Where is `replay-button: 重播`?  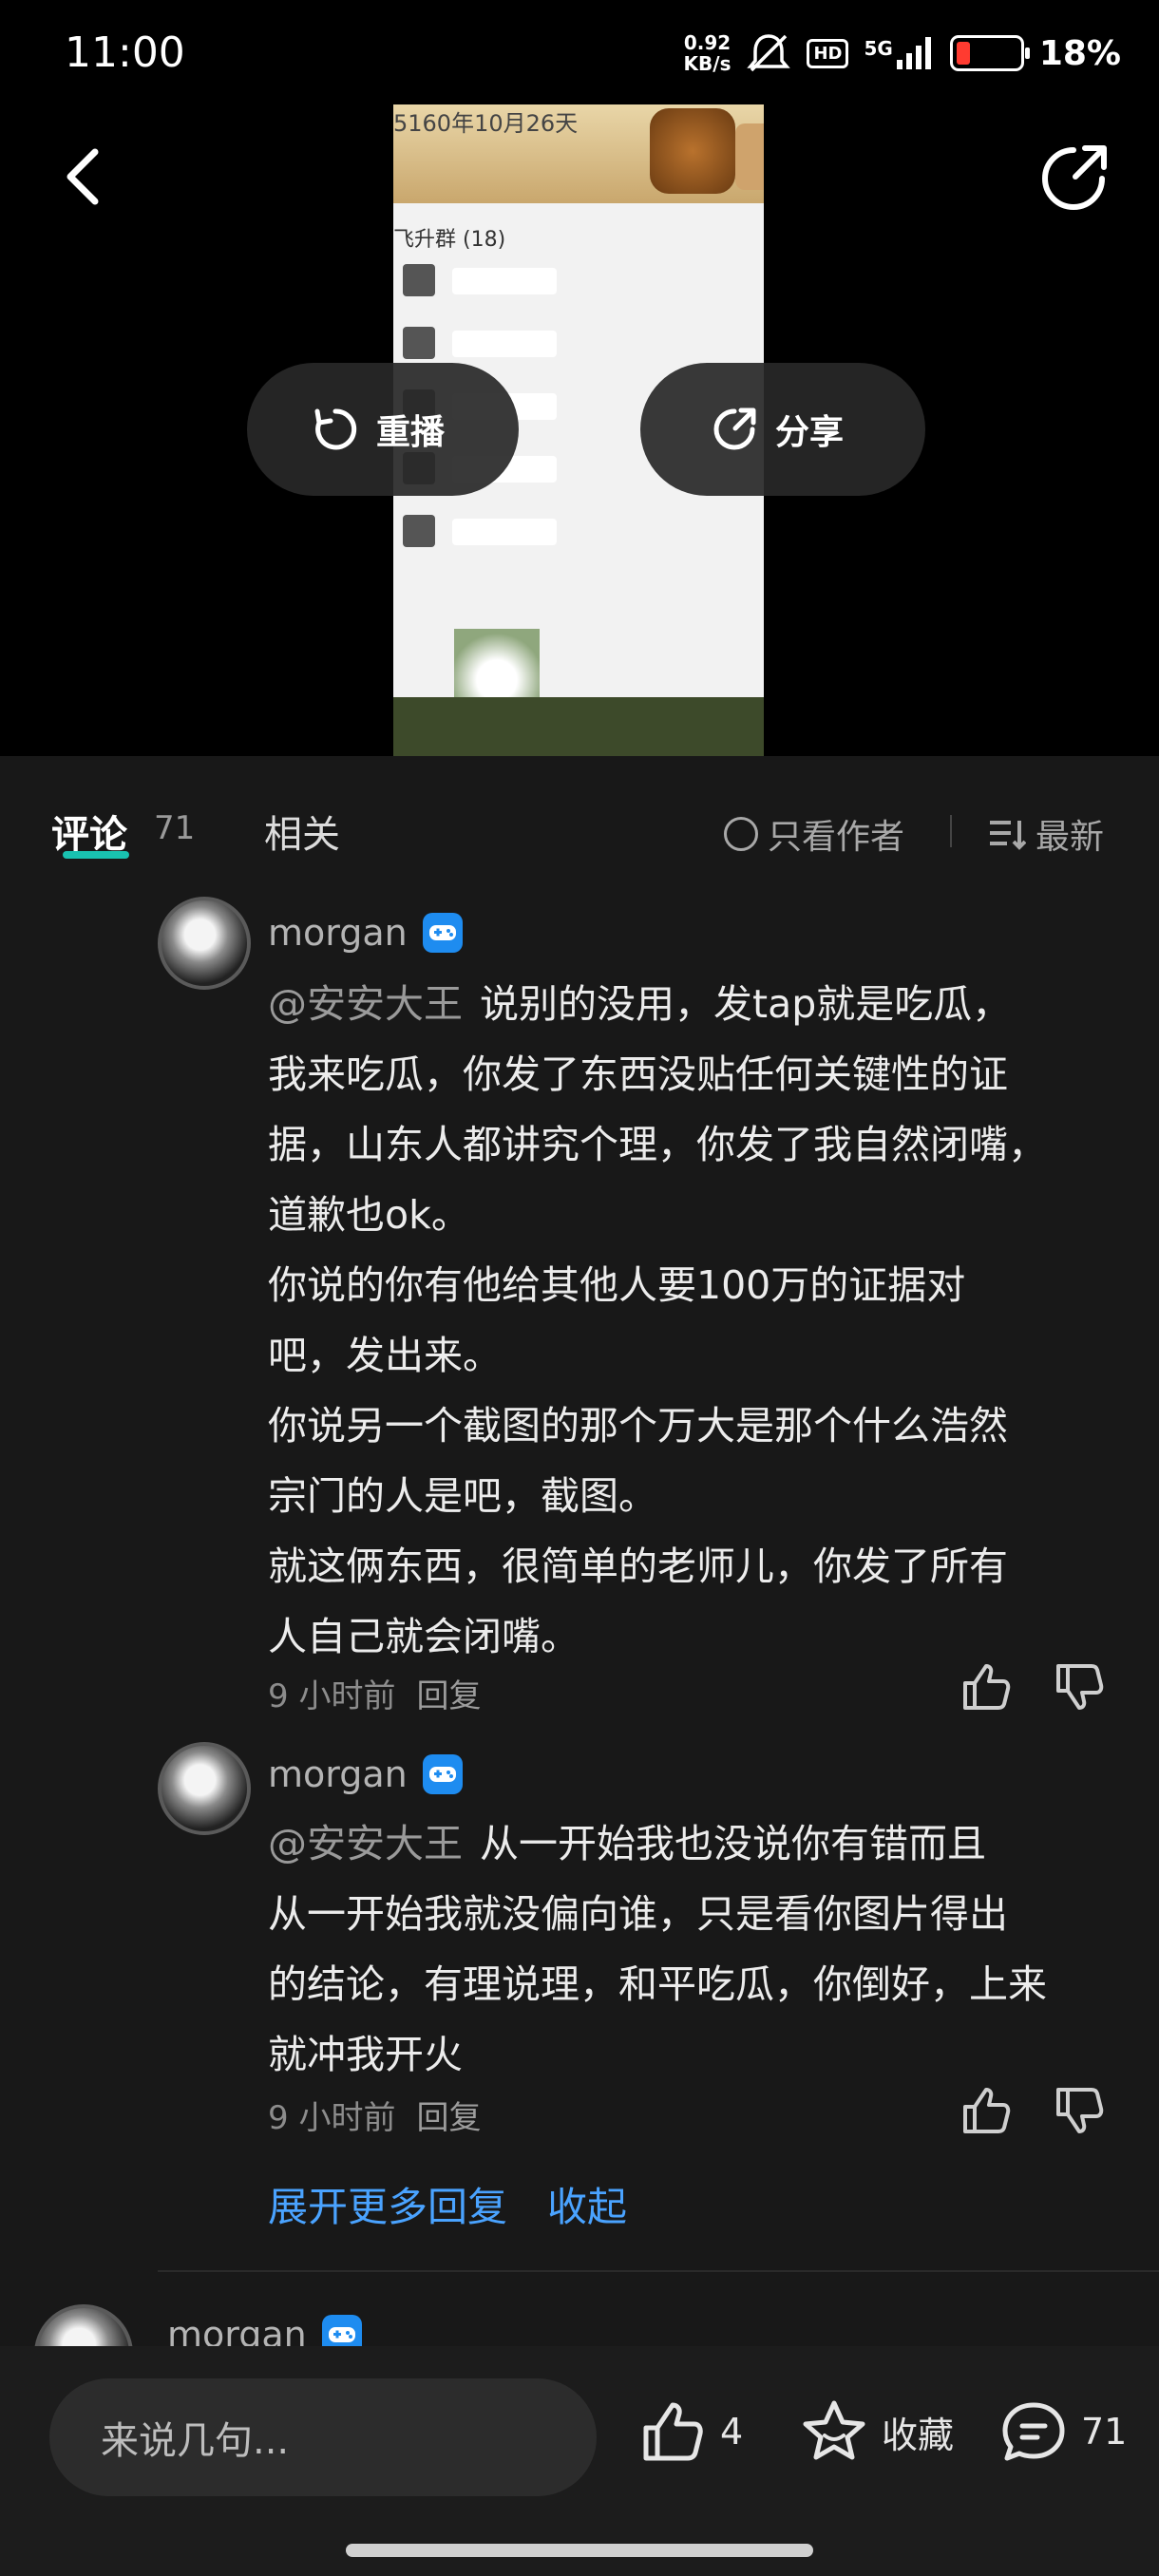 replay-button: 重播 is located at coordinates (383, 429).